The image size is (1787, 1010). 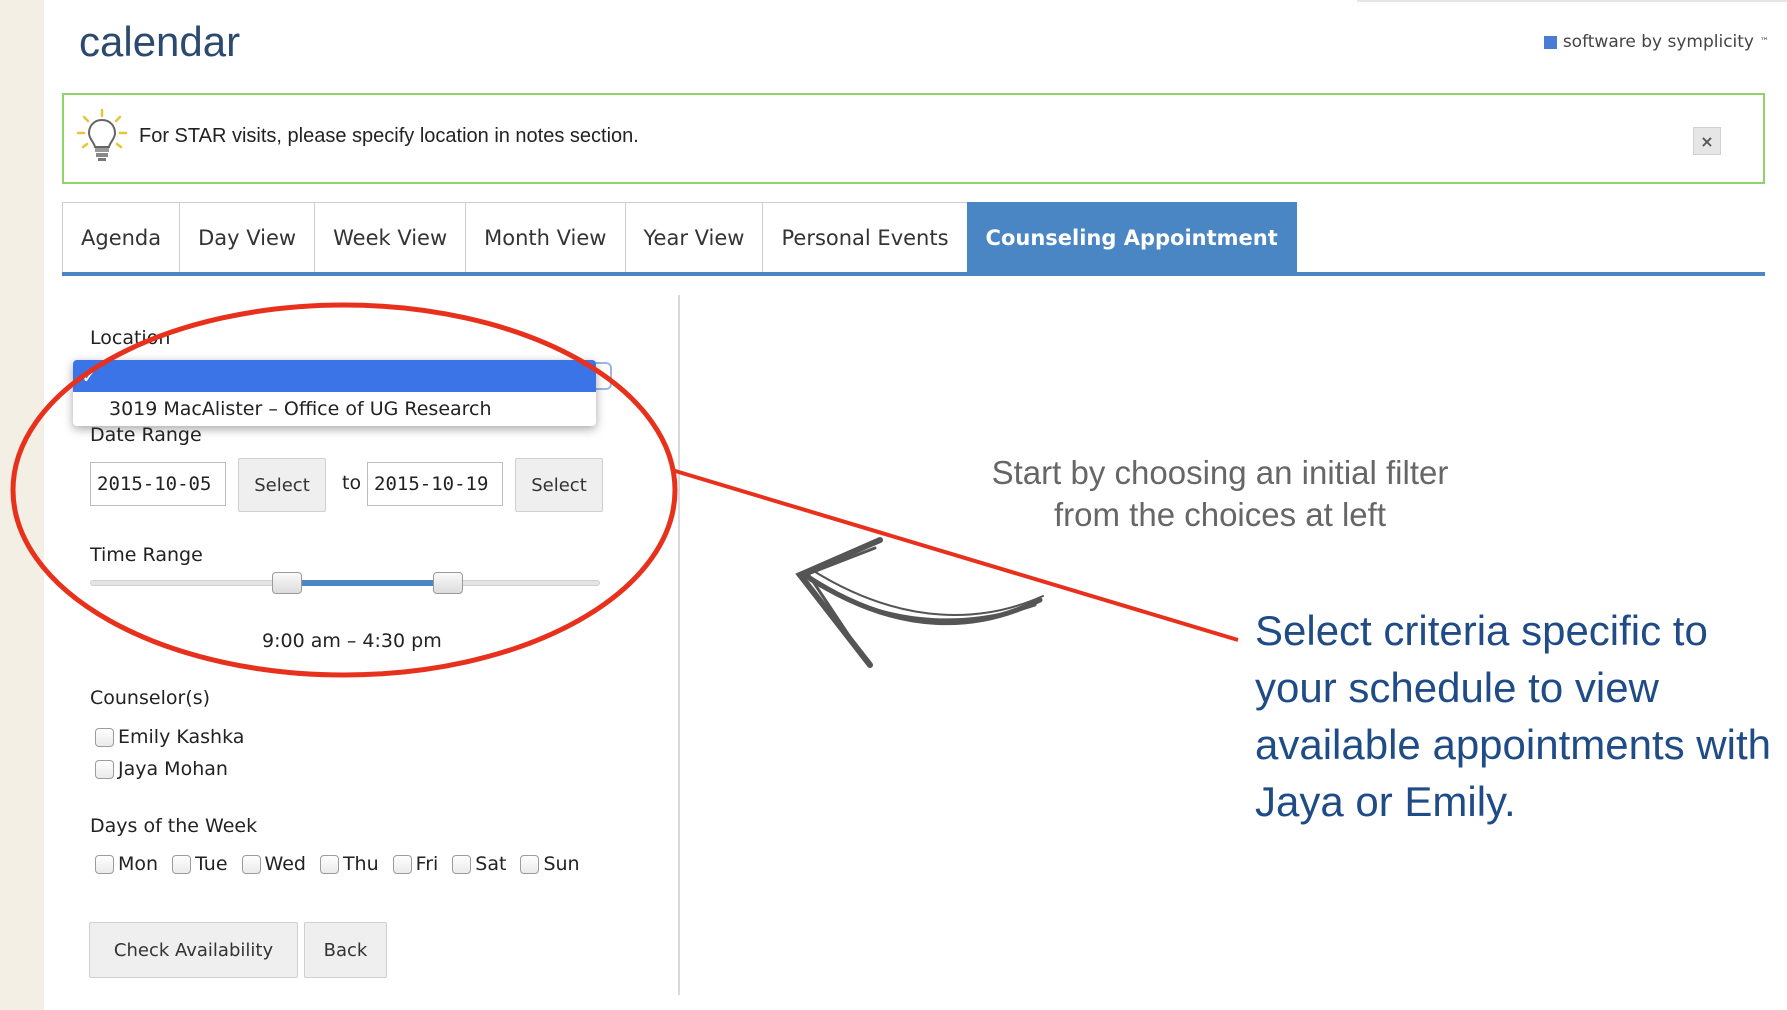 I want to click on tab-month-view: Month View, so click(x=545, y=237).